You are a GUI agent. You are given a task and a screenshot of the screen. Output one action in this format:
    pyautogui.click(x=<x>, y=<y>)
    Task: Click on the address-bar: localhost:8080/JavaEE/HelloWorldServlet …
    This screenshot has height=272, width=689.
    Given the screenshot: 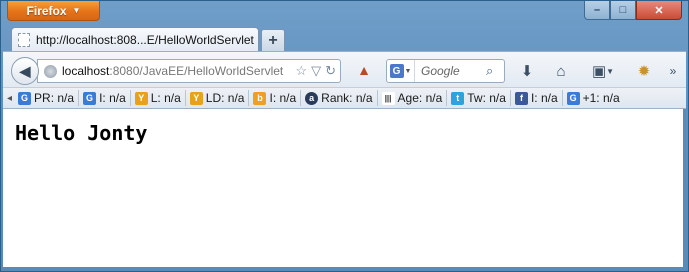 What is the action you would take?
    pyautogui.click(x=189, y=71)
    